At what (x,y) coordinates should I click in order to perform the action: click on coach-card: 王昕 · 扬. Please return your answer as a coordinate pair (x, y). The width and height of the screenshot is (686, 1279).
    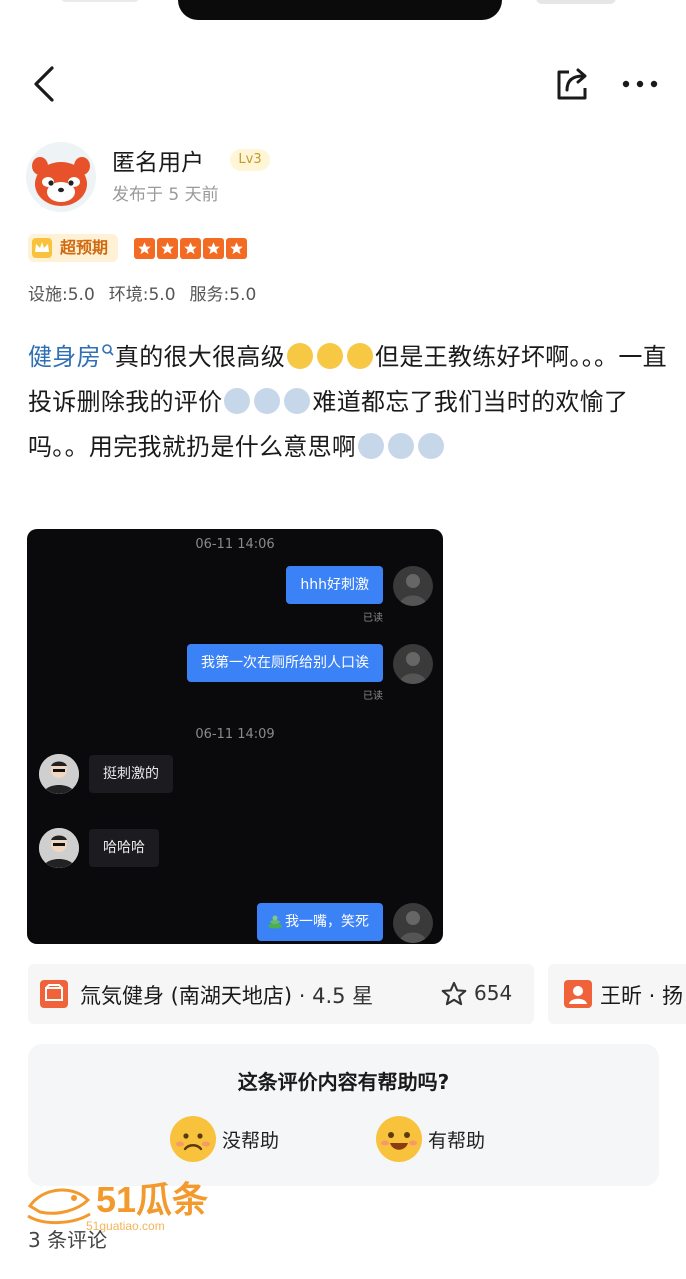
    Looking at the image, I should click on (617, 994).